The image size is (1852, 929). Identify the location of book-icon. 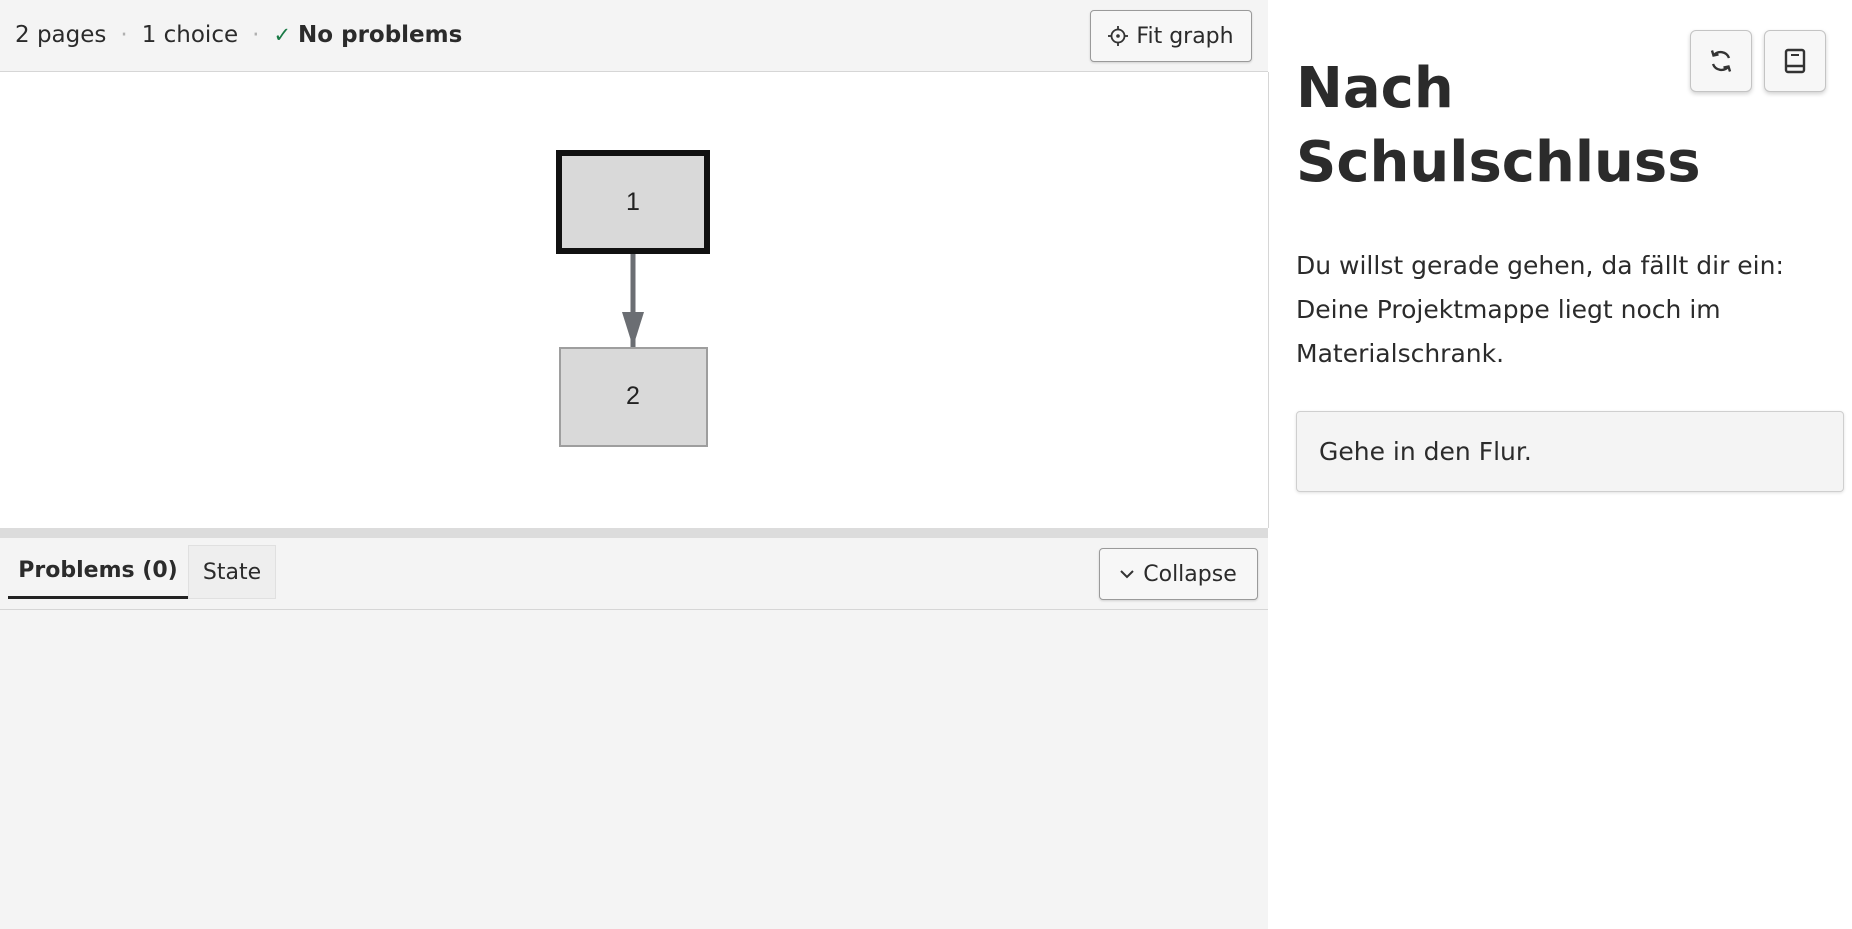
(1795, 61).